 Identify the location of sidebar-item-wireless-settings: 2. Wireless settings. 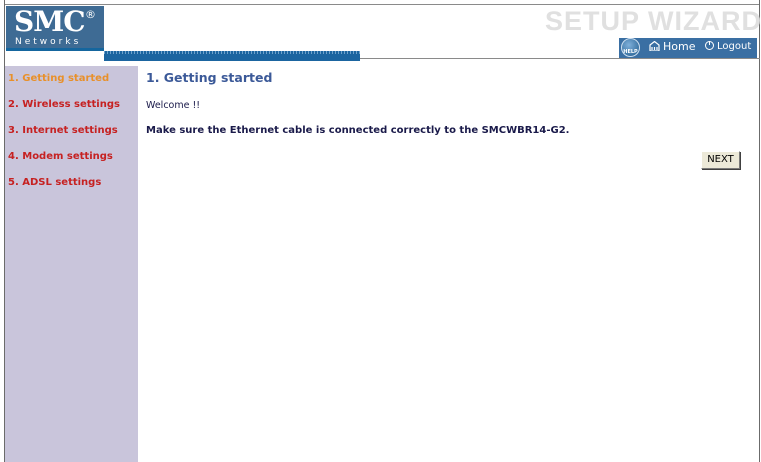
(64, 104).